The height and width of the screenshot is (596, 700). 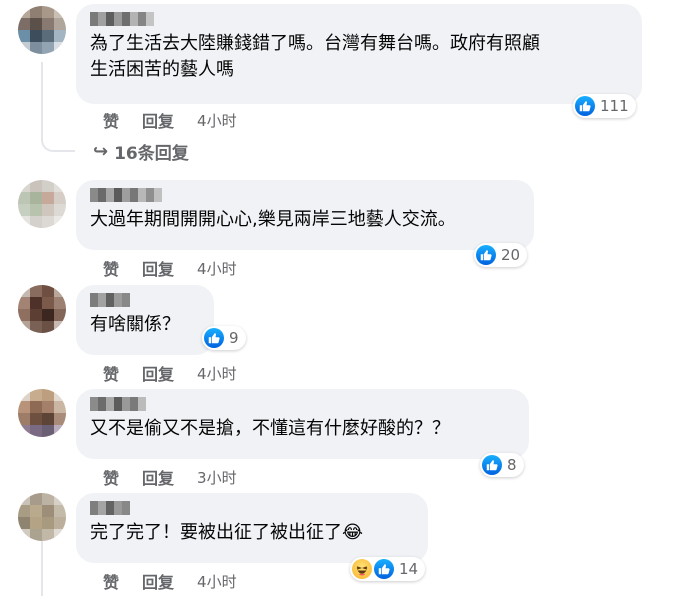 I want to click on view-replies-link: ↪ 16条回复, so click(x=141, y=151).